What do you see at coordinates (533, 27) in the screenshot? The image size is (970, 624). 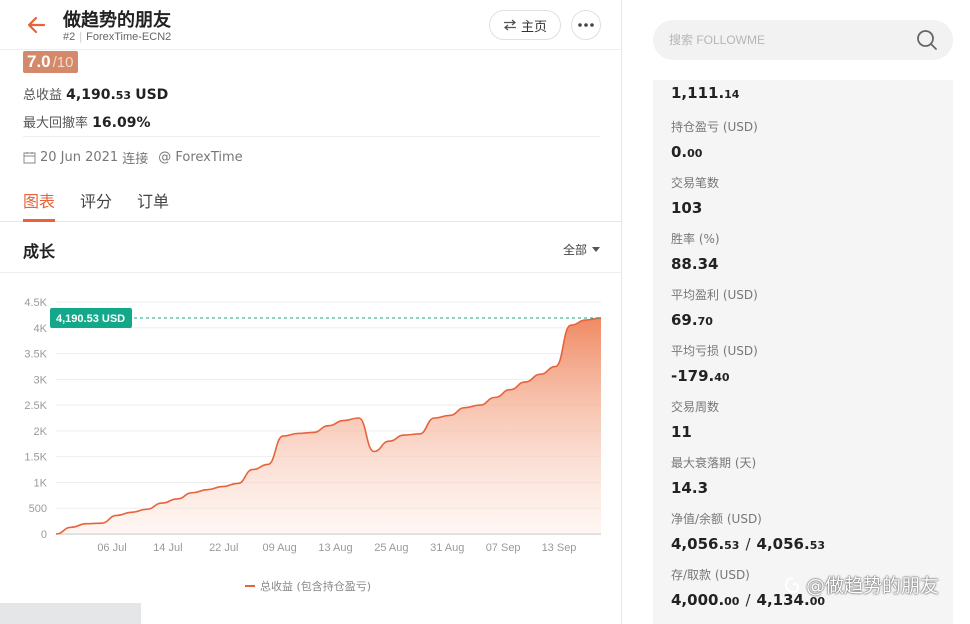 I see `home-button-label: 主页` at bounding box center [533, 27].